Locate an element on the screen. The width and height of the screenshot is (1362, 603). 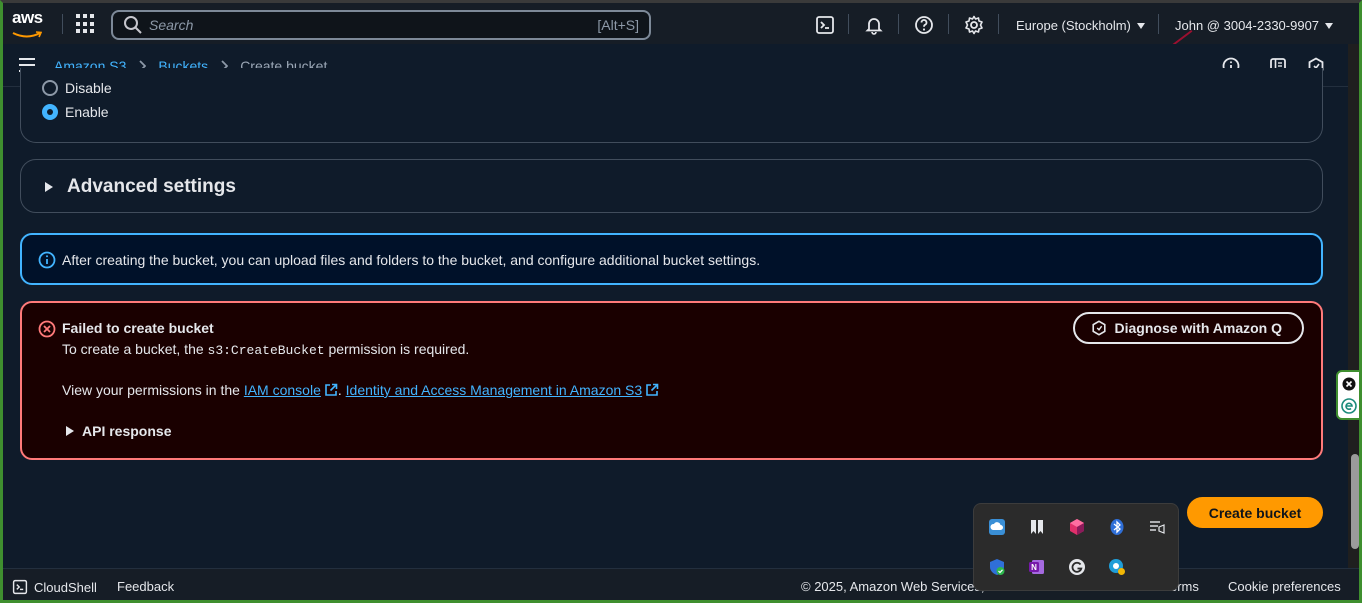
error-title: Failed to create bucket is located at coordinates (138, 328).